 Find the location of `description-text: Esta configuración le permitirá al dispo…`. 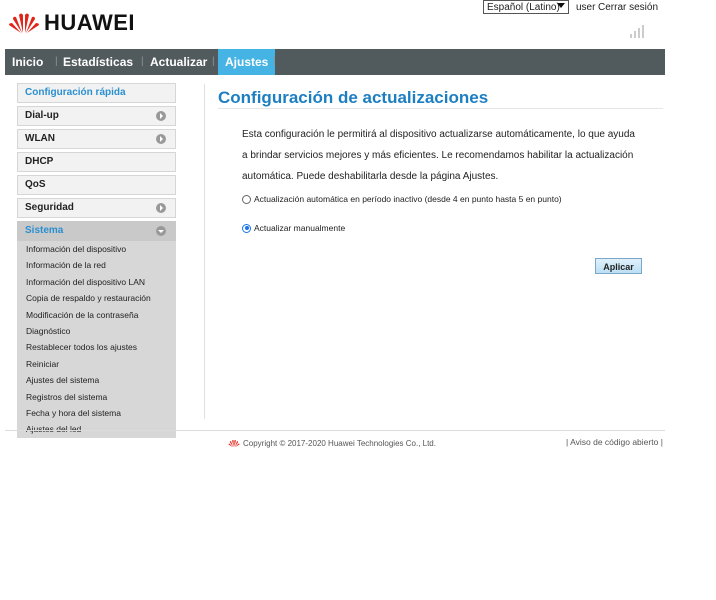

description-text: Esta configuración le permitirá al dispo… is located at coordinates (438, 155).